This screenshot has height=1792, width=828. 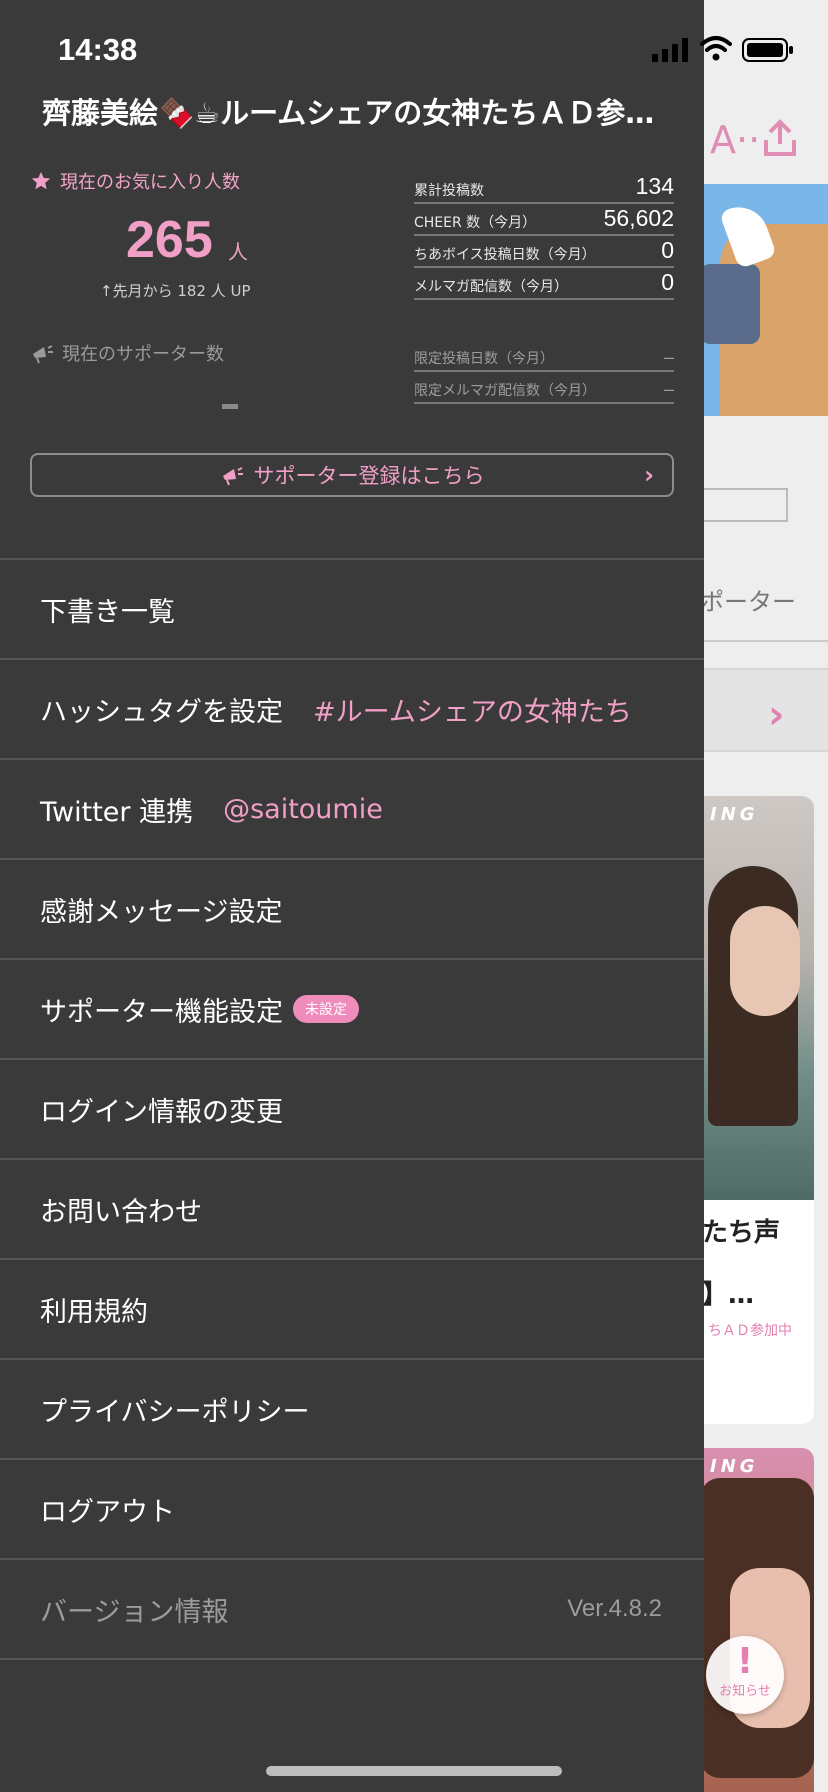 What do you see at coordinates (544, 188) in the screenshot?
I see `stat-row: 累計投稿数 134` at bounding box center [544, 188].